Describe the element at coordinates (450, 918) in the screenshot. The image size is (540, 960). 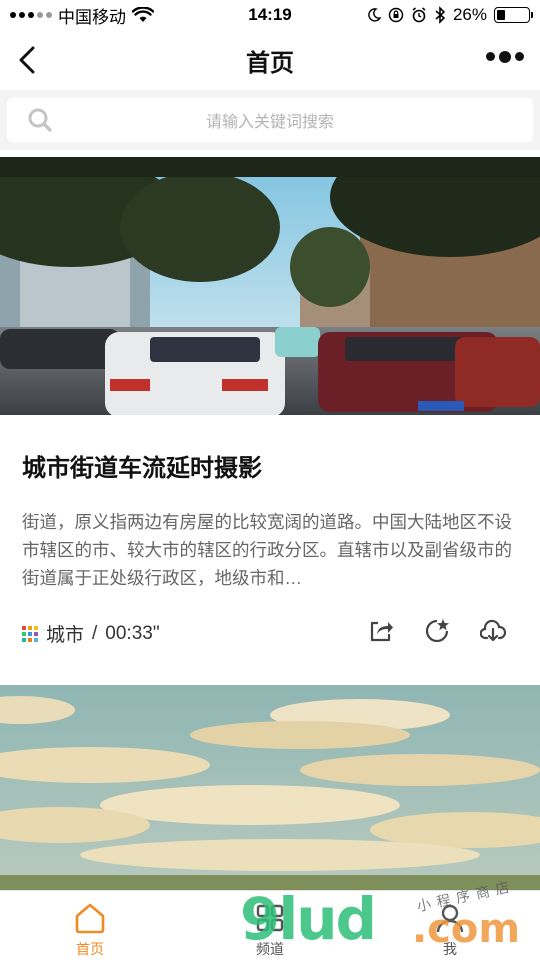
I see `user-icon` at that location.